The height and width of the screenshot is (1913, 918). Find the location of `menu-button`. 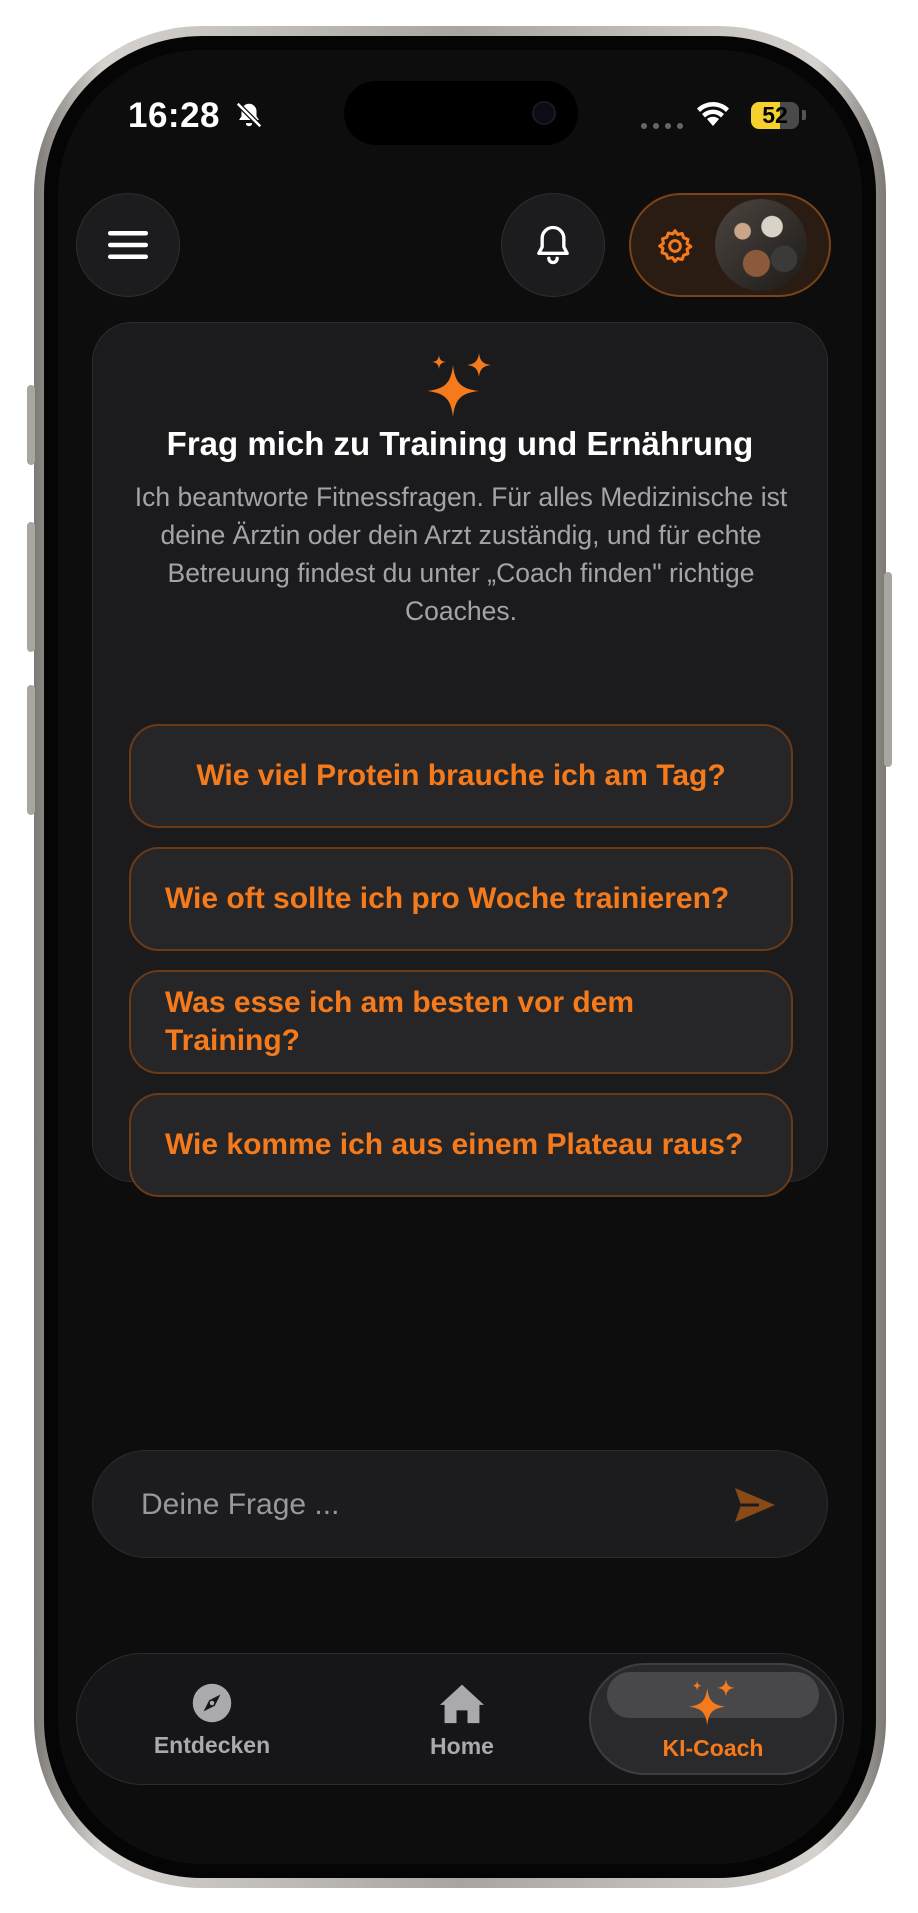

menu-button is located at coordinates (128, 245).